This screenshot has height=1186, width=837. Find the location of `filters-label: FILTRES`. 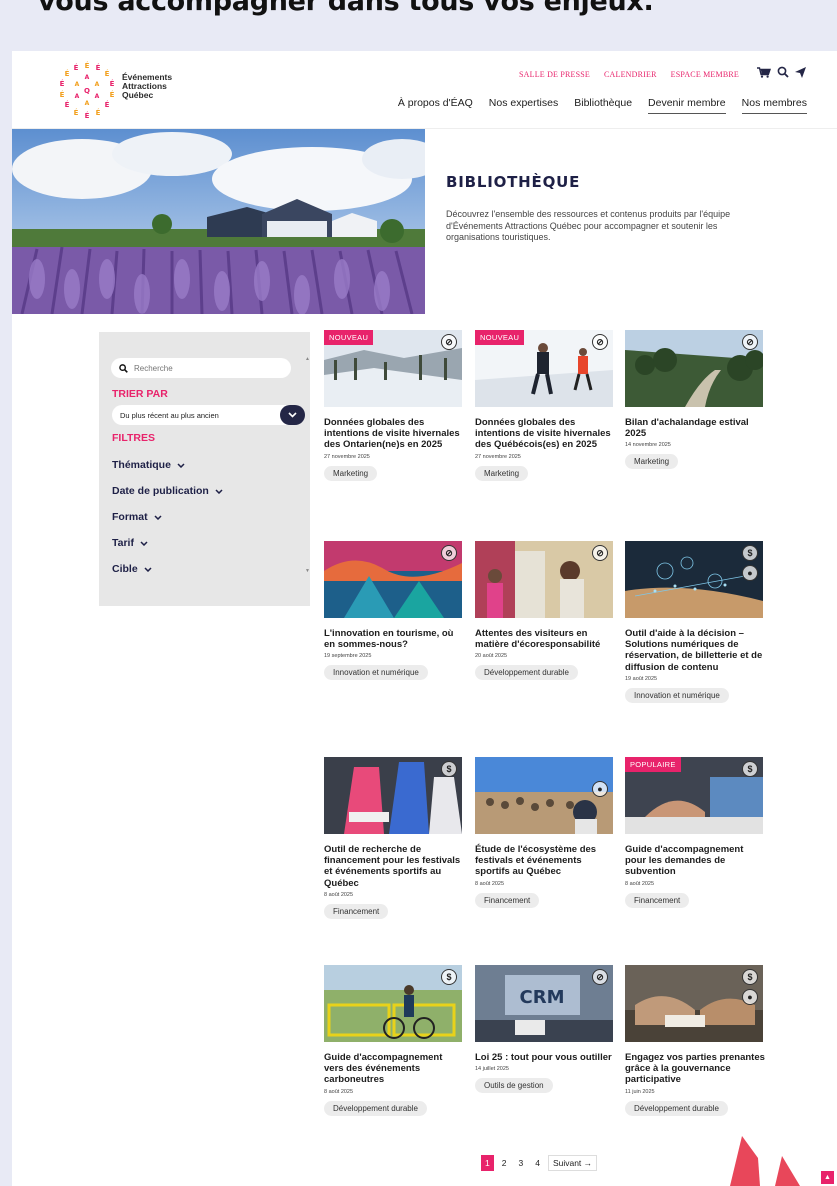

filters-label: FILTRES is located at coordinates (133, 438).